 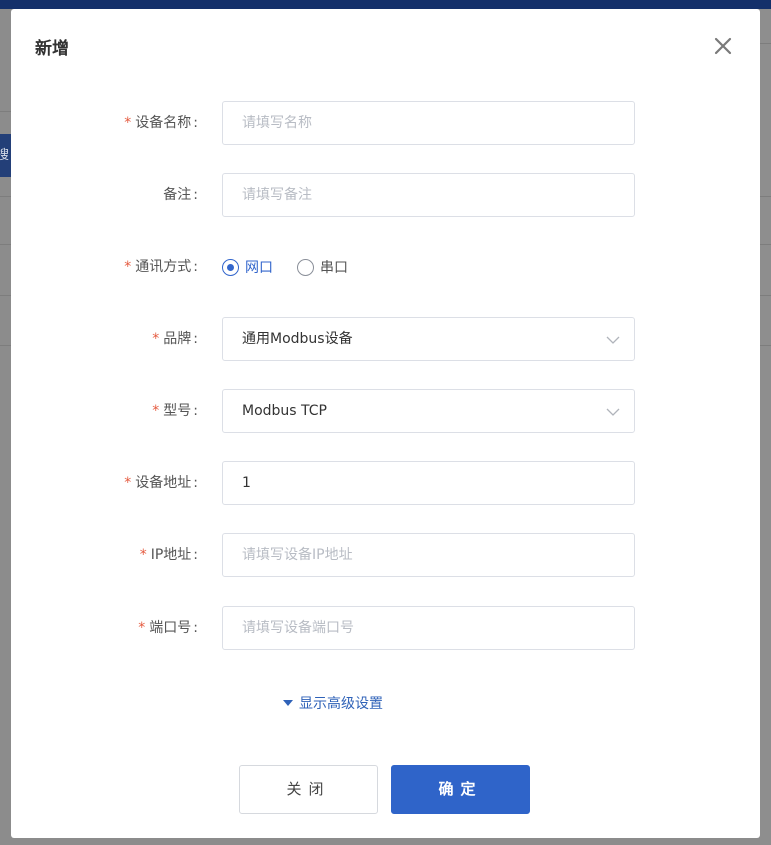 What do you see at coordinates (428, 195) in the screenshot?
I see `remark-input: 请填写备注` at bounding box center [428, 195].